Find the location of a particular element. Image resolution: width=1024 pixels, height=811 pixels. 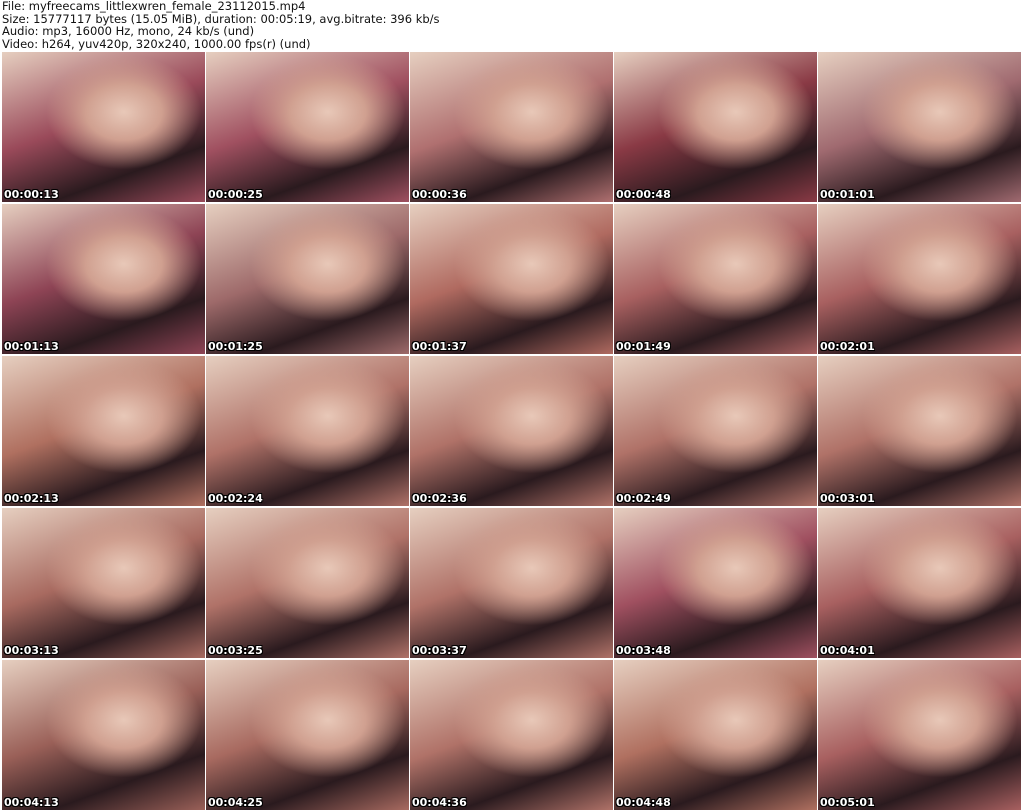

timestamp-label: 00:01:25 is located at coordinates (235, 346).